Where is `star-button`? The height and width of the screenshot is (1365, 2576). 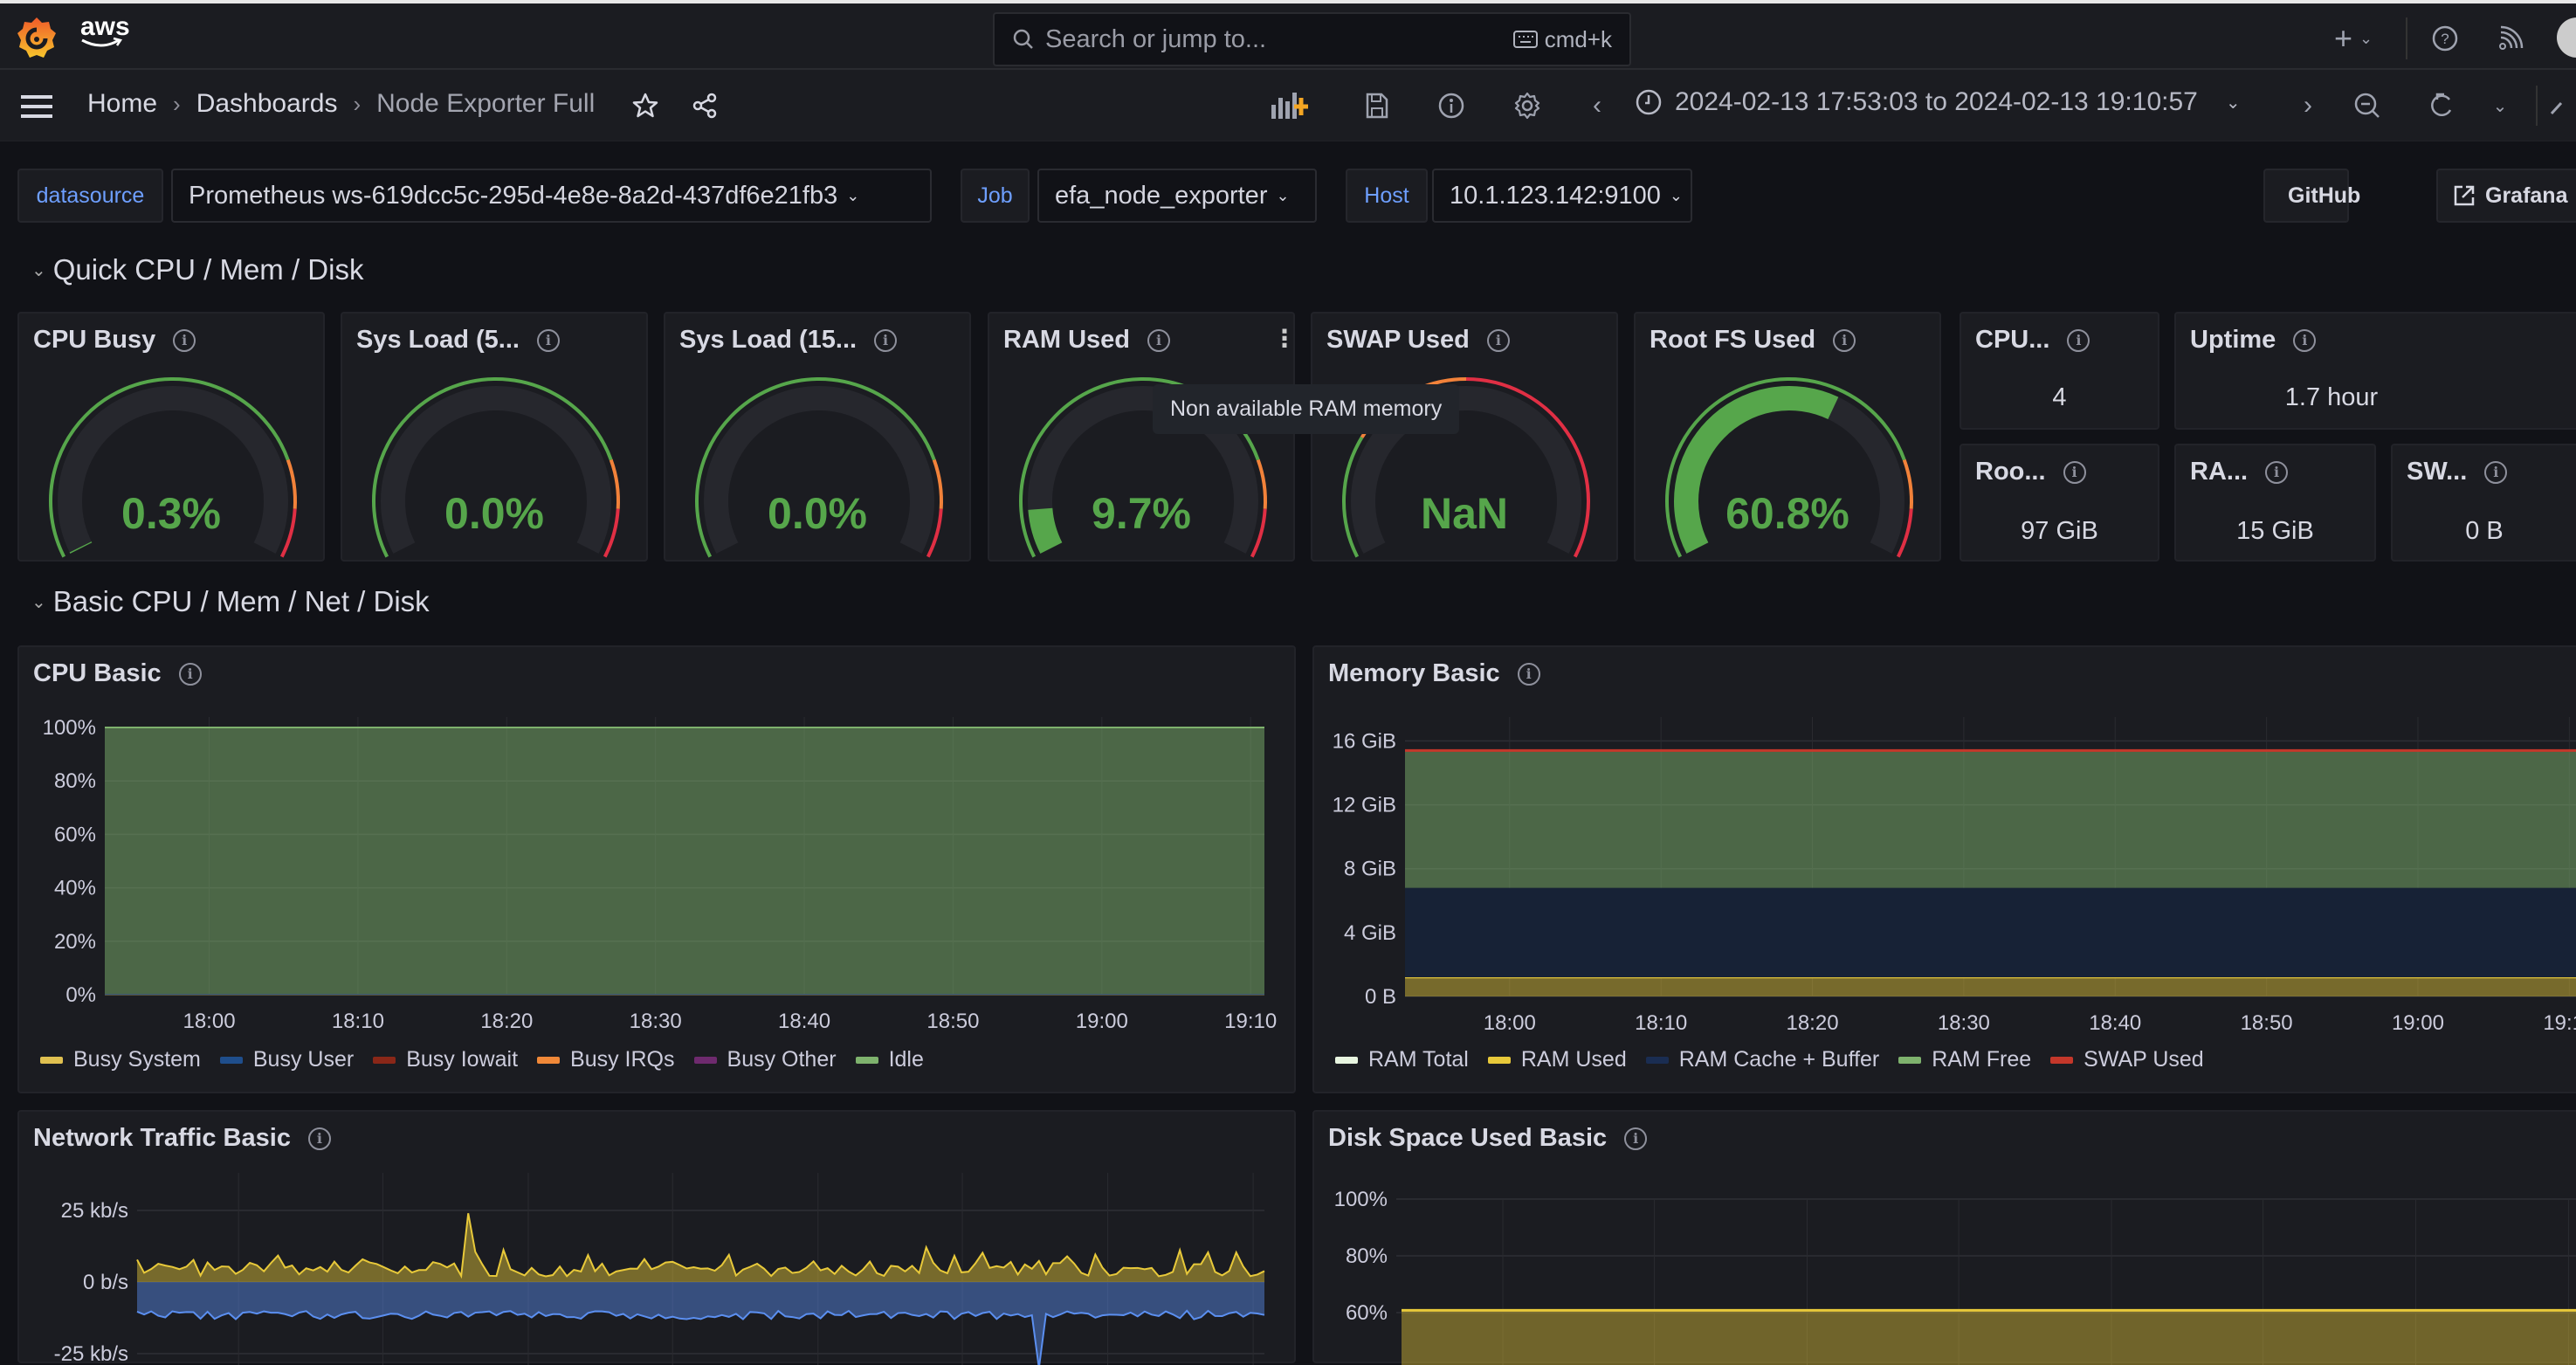
star-button is located at coordinates (645, 105).